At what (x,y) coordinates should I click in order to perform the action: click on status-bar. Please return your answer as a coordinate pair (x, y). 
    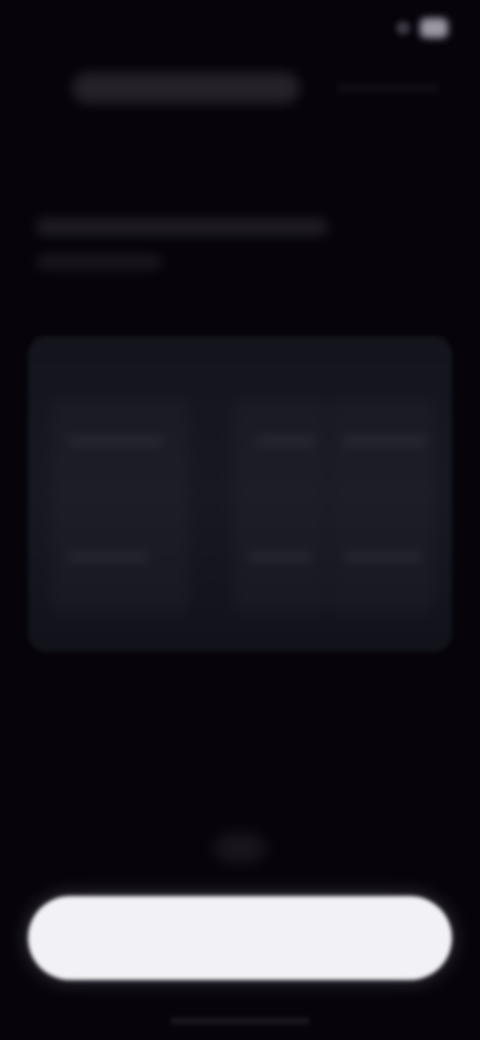
    Looking at the image, I should click on (240, 28).